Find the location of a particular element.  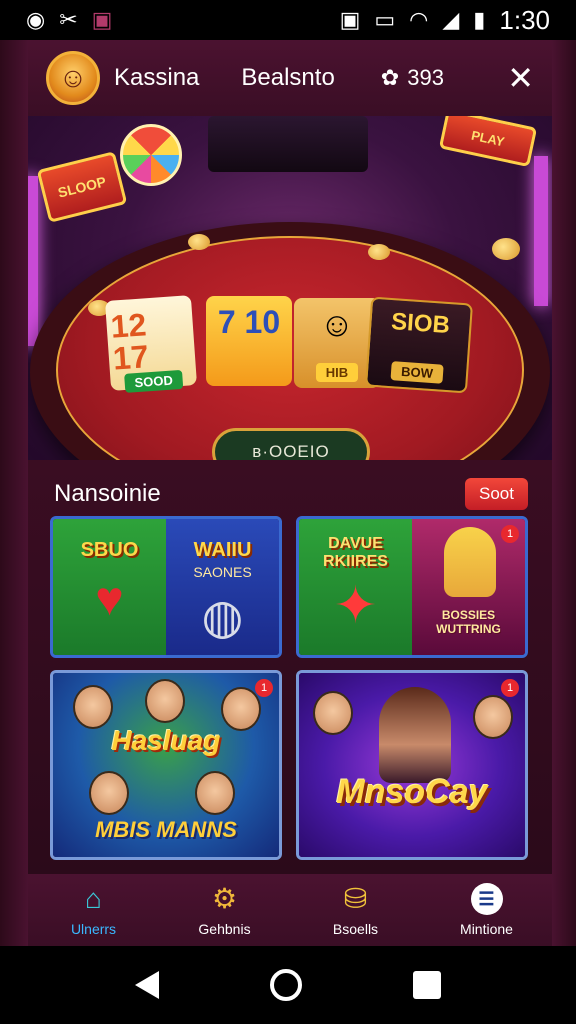

home-icon: ⌂ is located at coordinates (93, 898).